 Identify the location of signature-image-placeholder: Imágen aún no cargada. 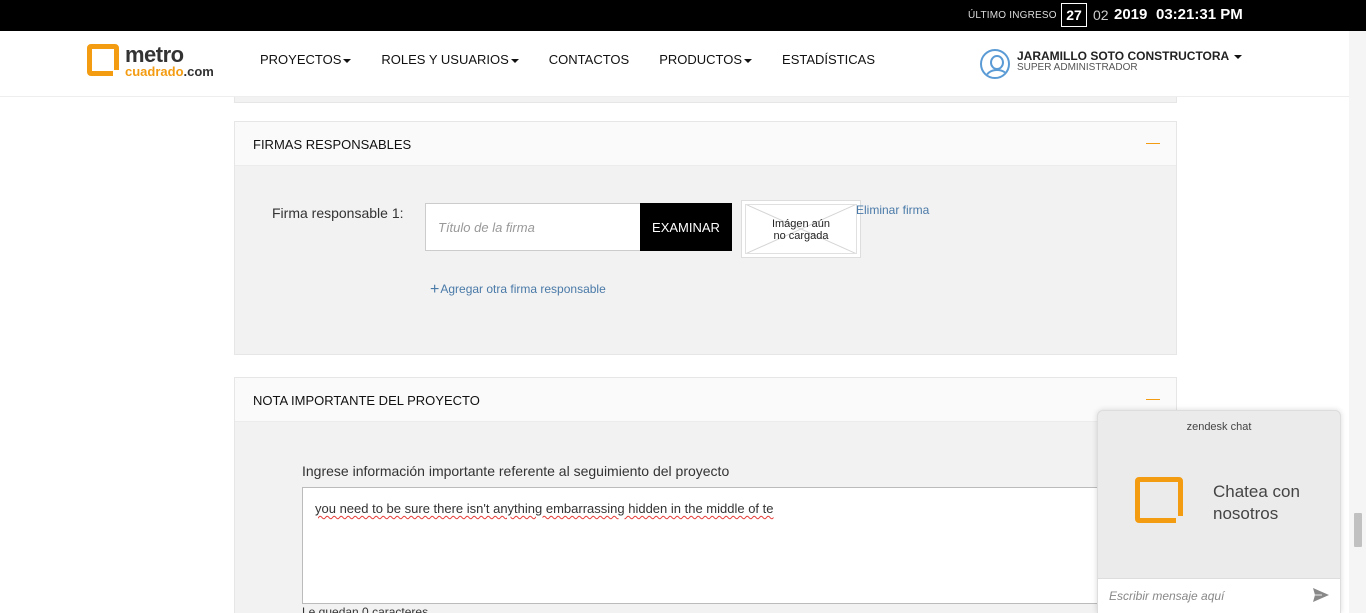
(801, 229).